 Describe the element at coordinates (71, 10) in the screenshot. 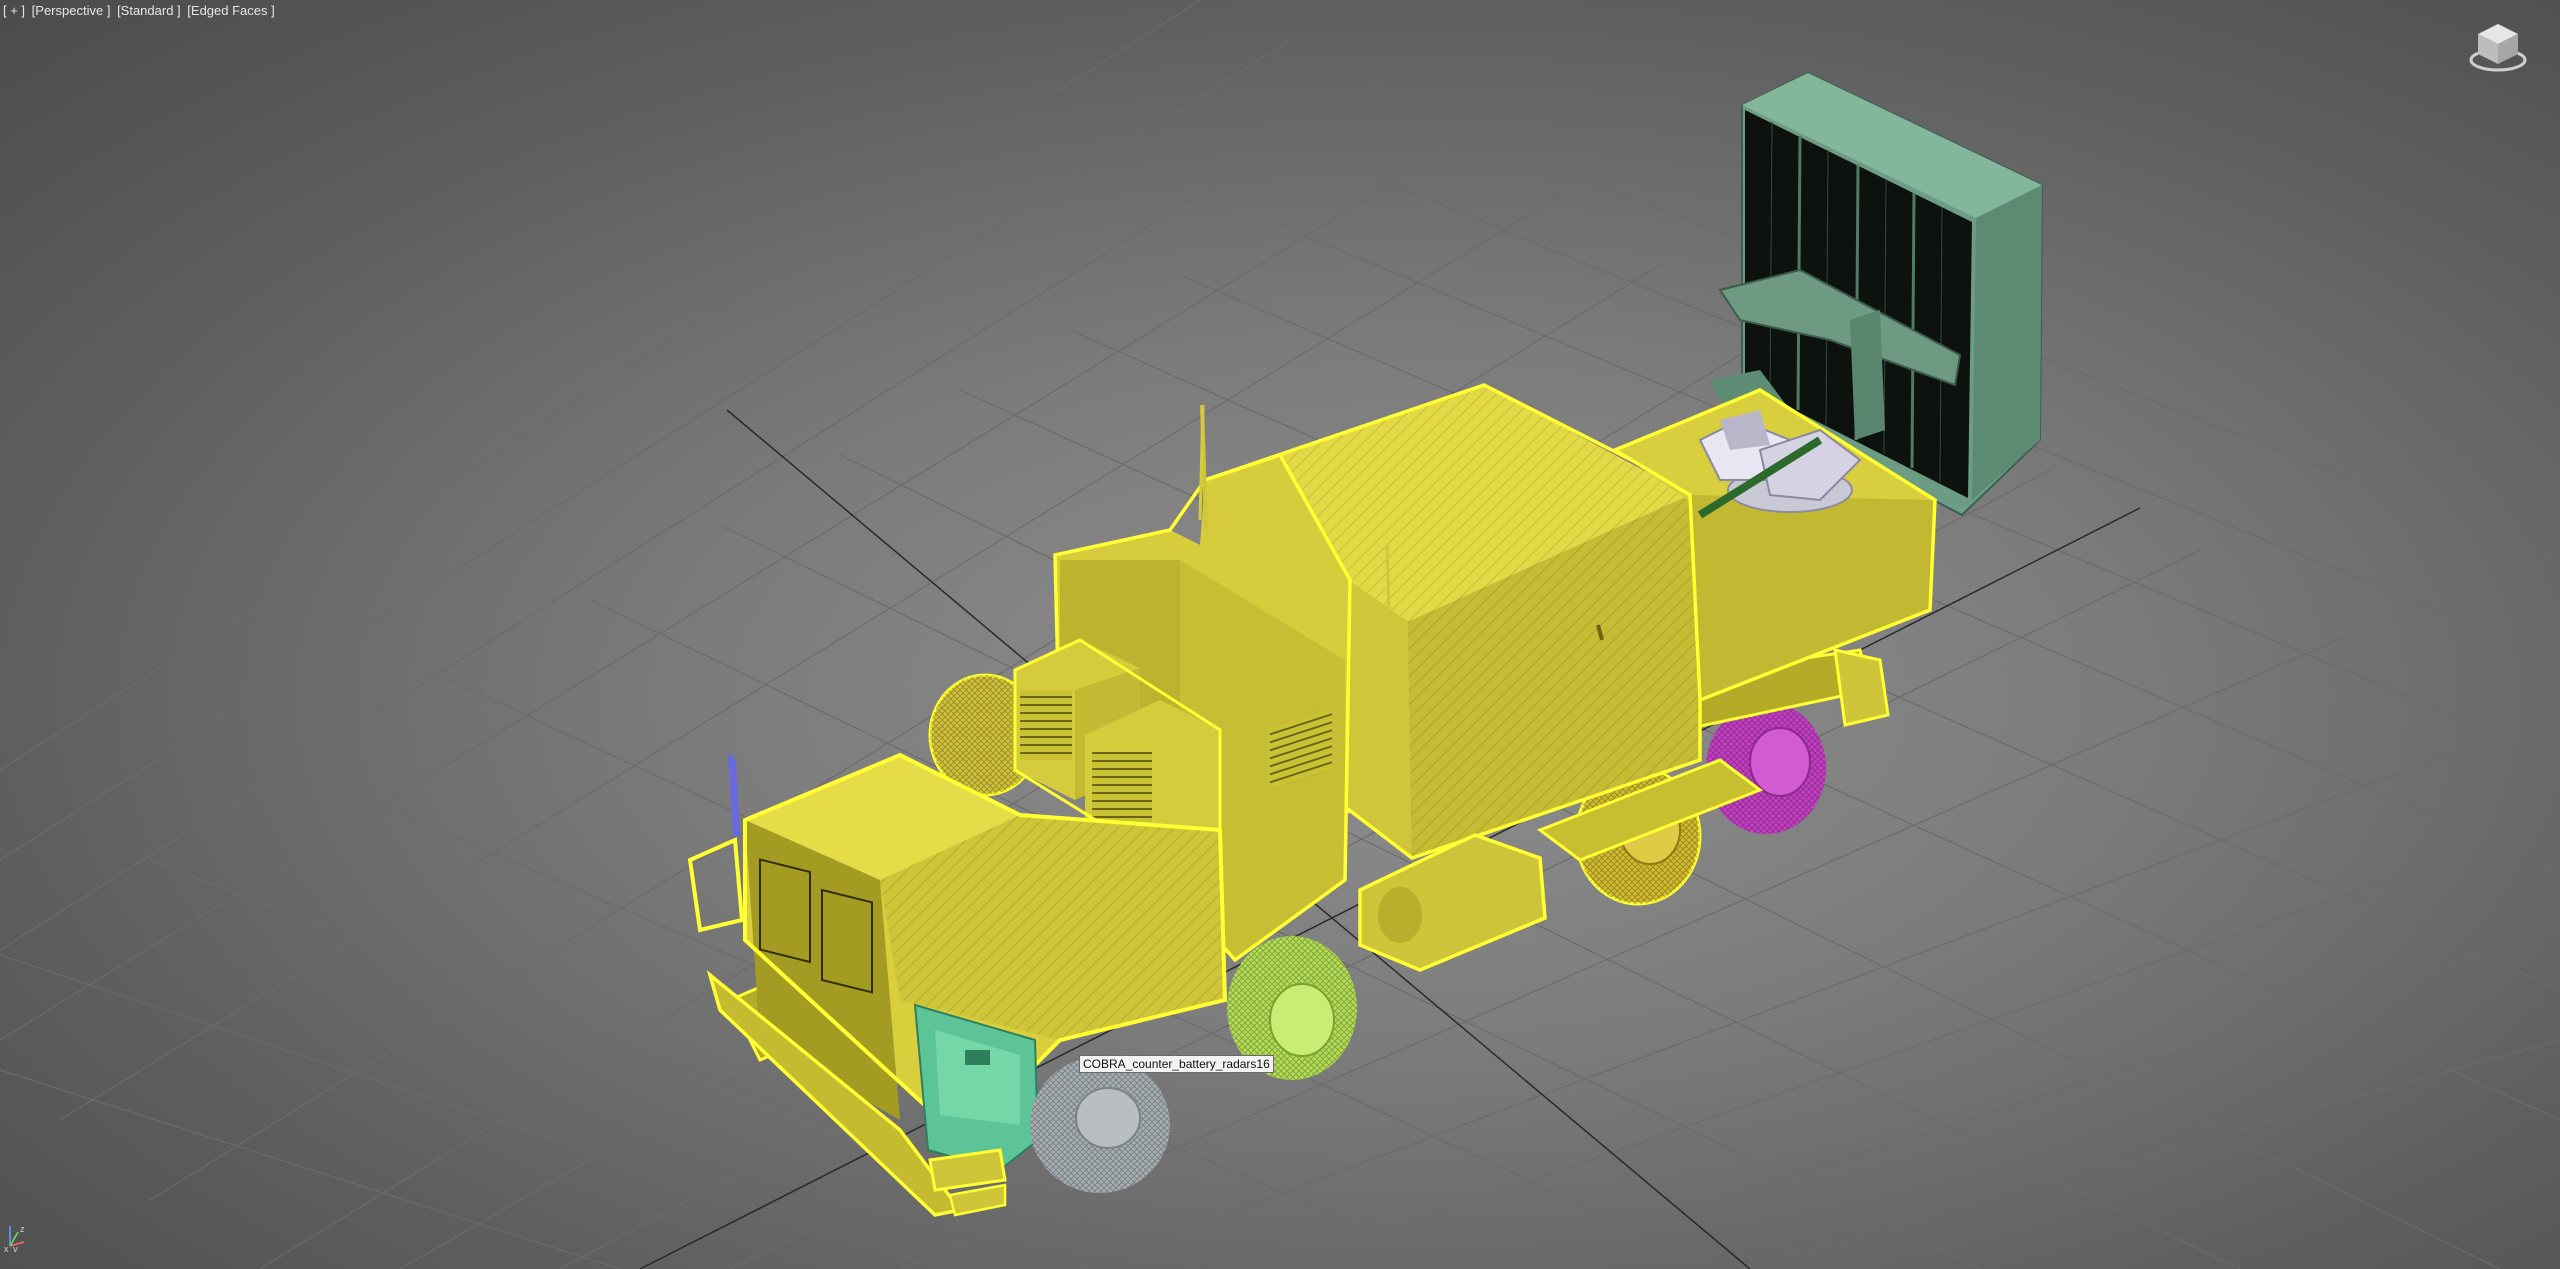

I see `viewport-view-menu: [Perspective ]` at that location.